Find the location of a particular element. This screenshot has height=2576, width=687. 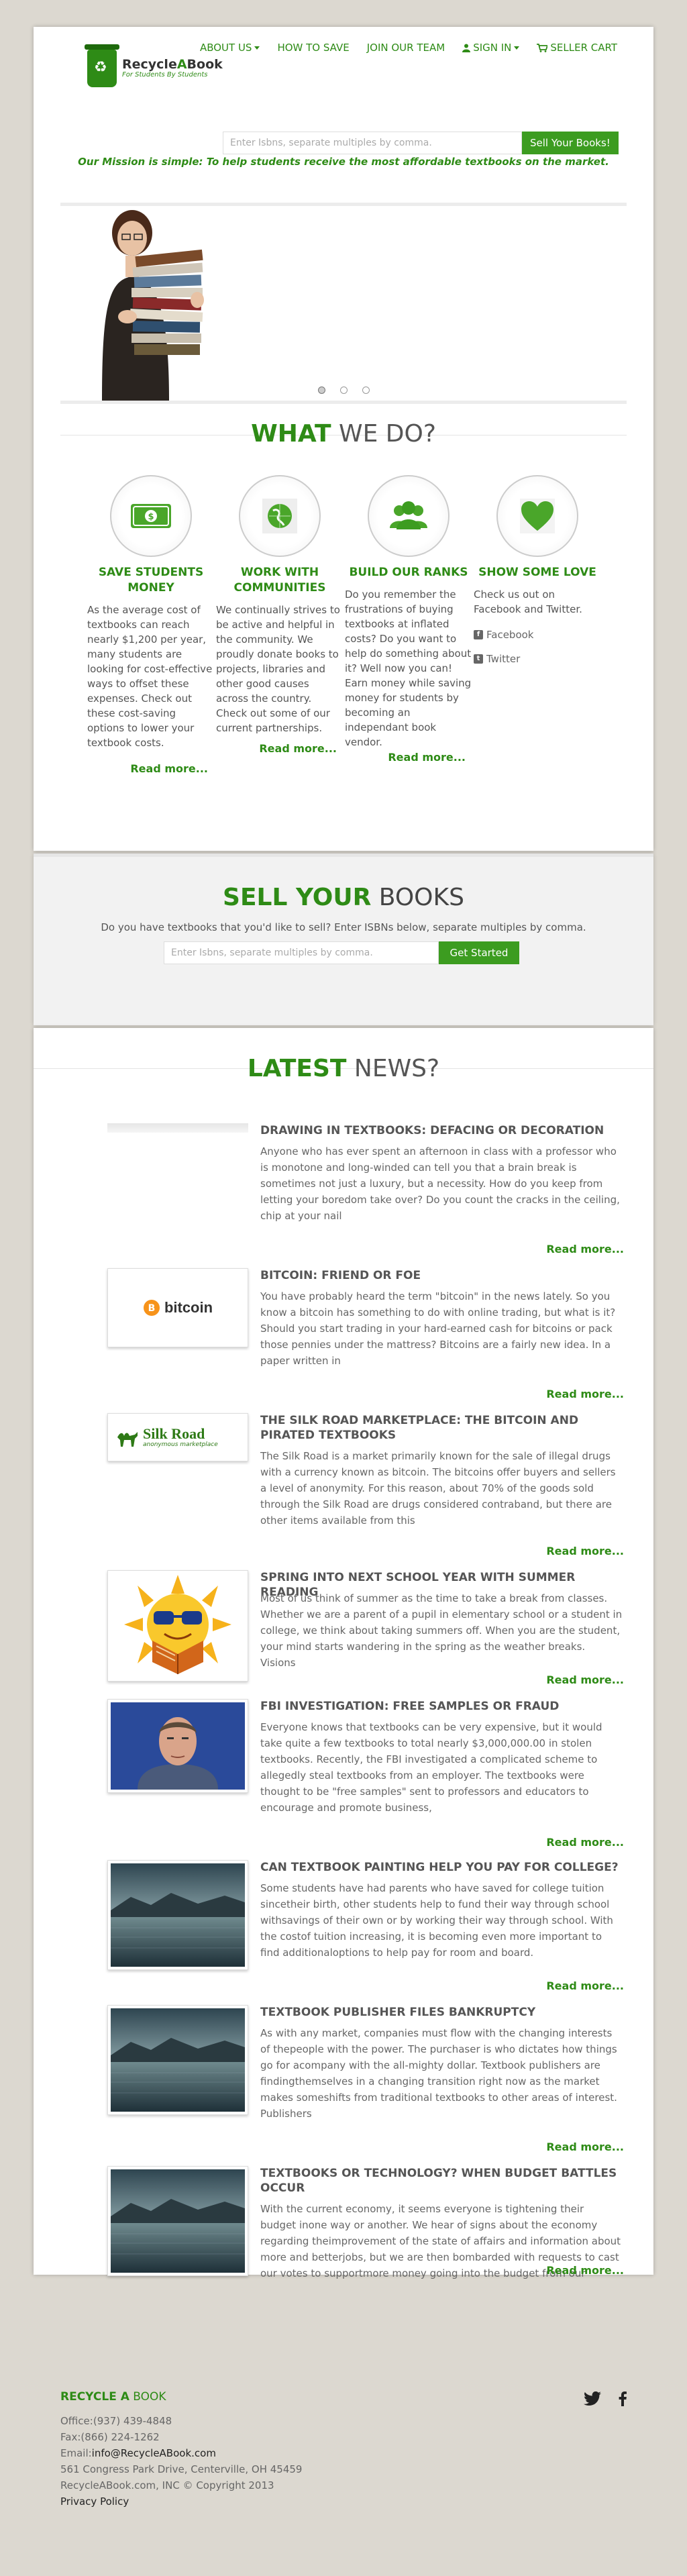

feature-title: WORK WITH COMMUNITIES is located at coordinates (279, 580).